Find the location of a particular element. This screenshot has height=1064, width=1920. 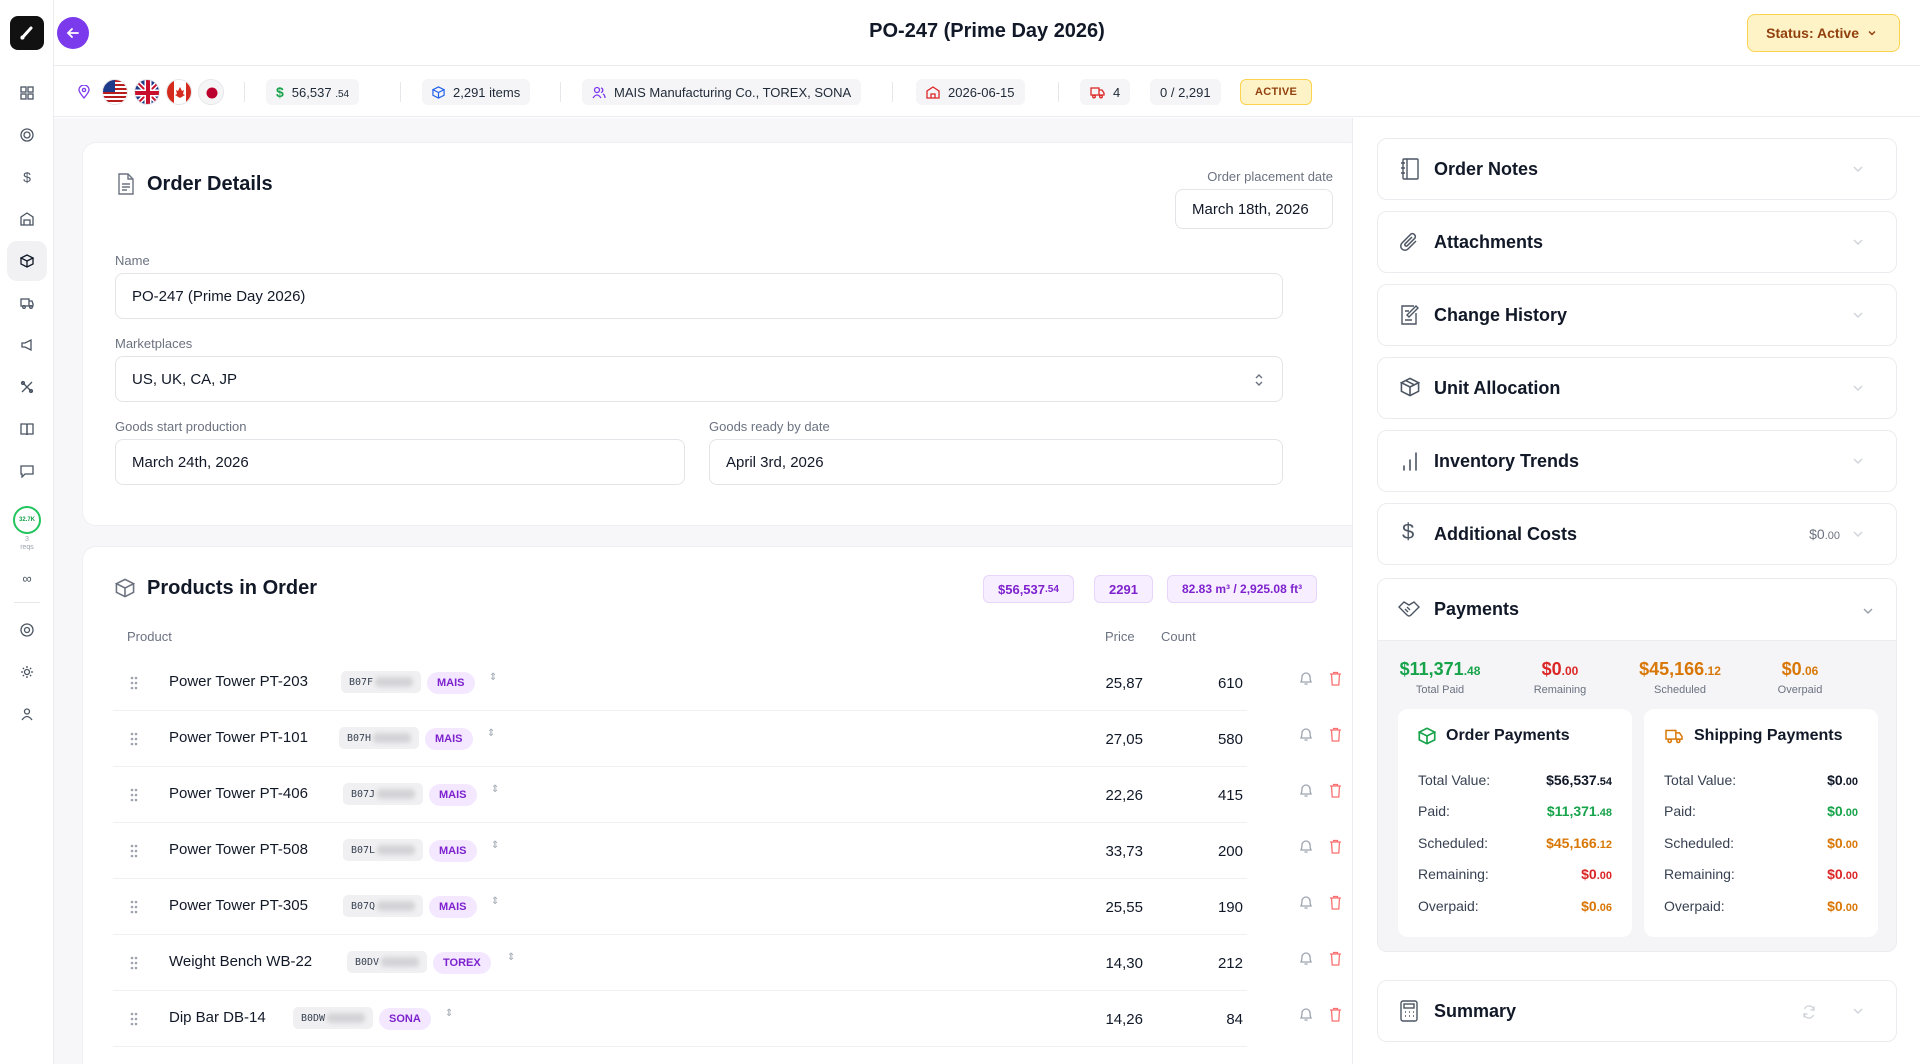

product-name: Power Tower PT-305 is located at coordinates (238, 905).